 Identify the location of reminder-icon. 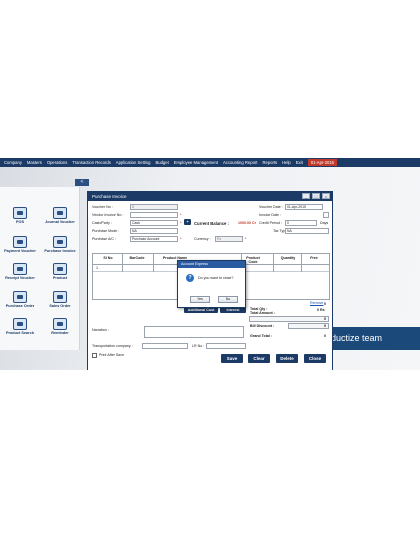
(60, 324).